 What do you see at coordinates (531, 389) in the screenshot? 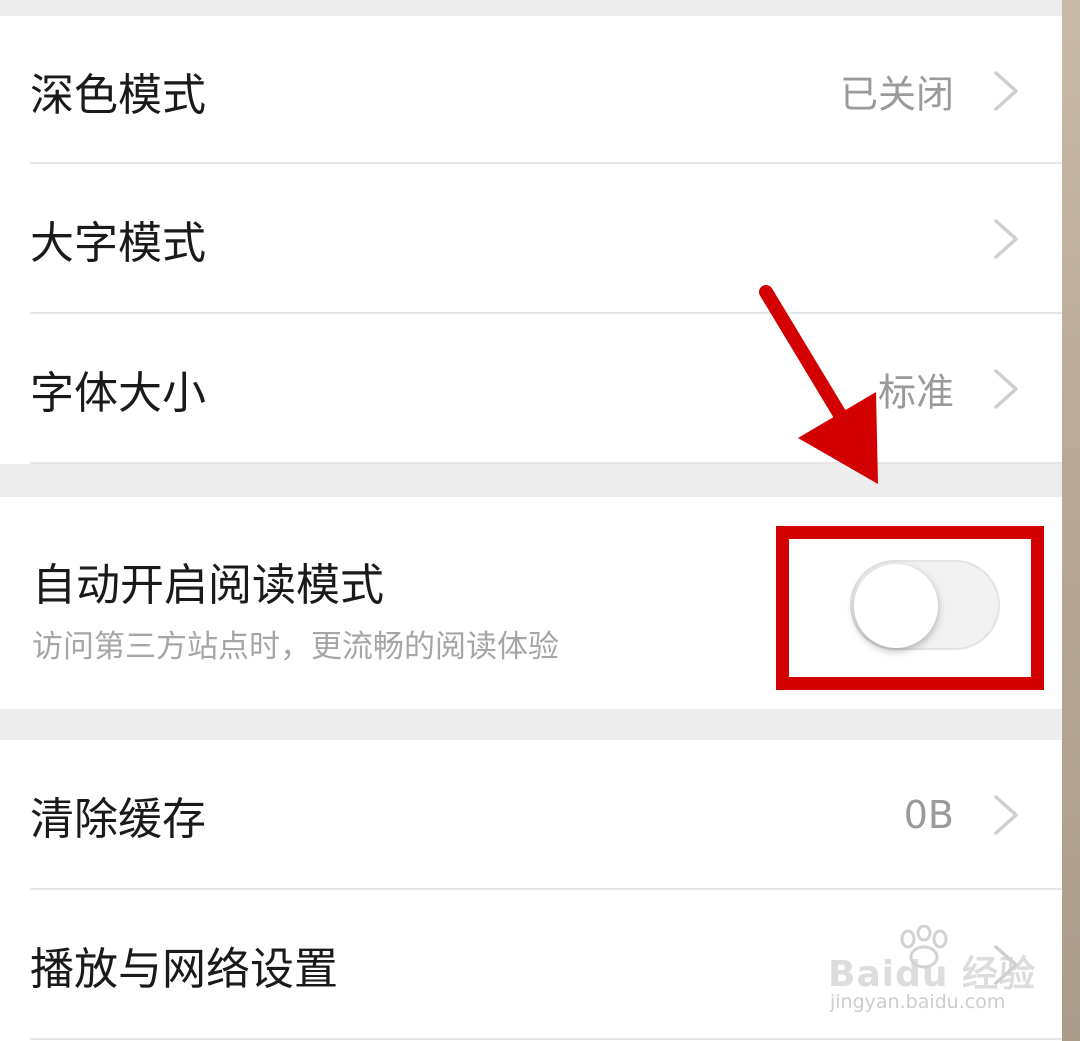
I see `font-size-row: 字体大小 标准` at bounding box center [531, 389].